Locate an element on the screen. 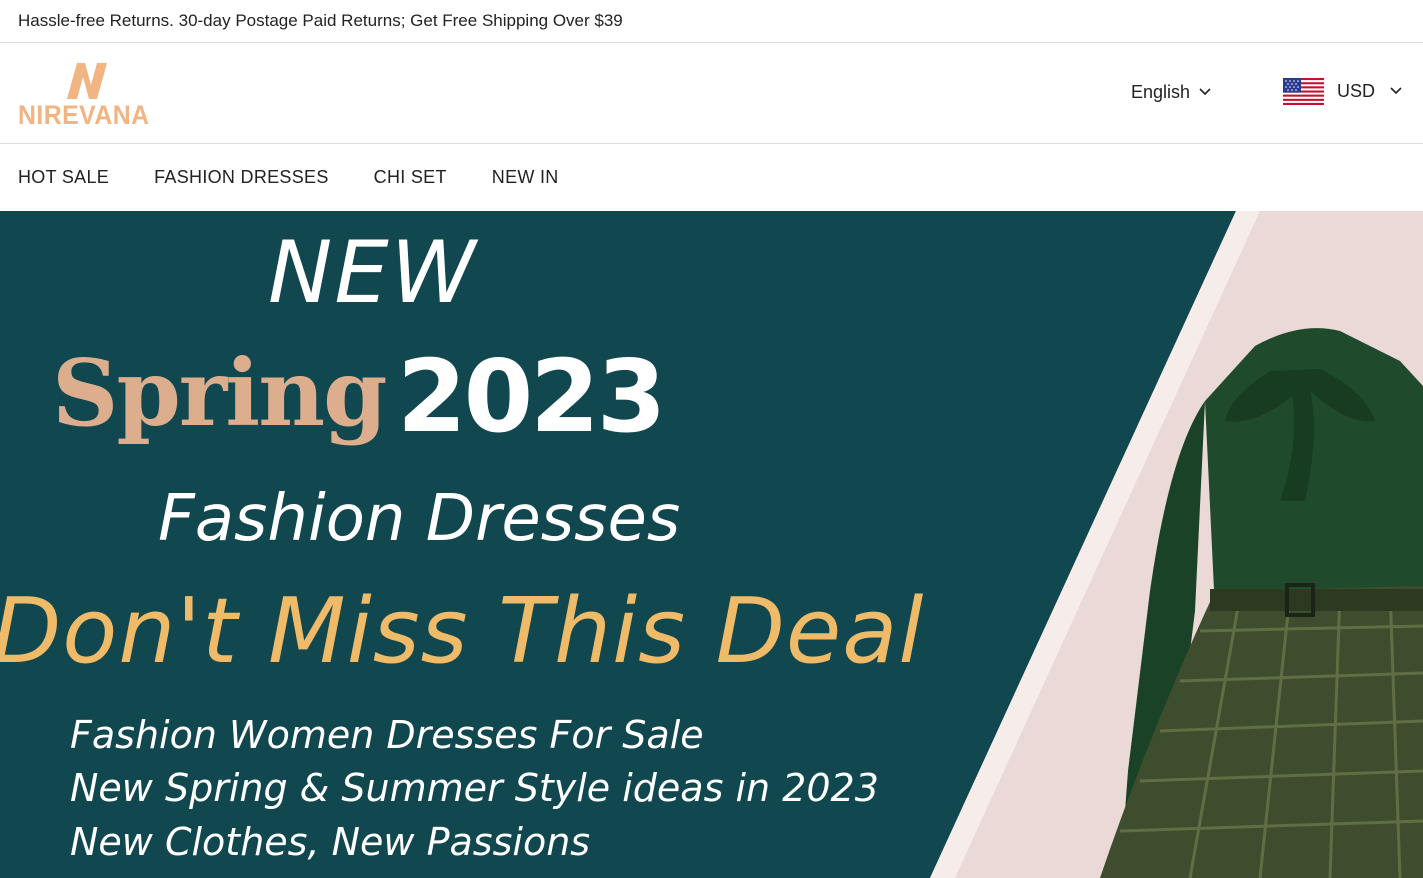 This screenshot has width=1423, height=878. language-label: English is located at coordinates (1161, 91).